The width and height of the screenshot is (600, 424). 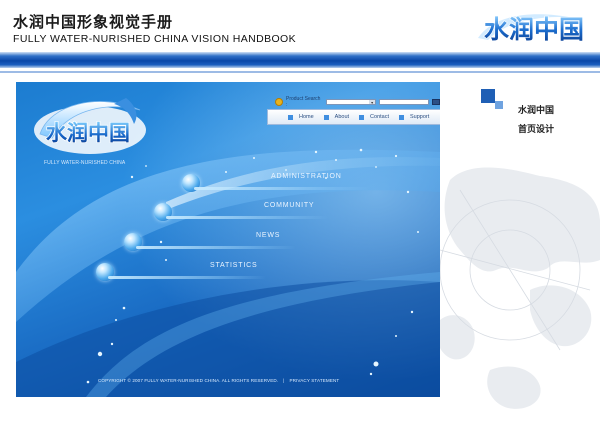 I want to click on nav-label: Contact, so click(x=380, y=117).